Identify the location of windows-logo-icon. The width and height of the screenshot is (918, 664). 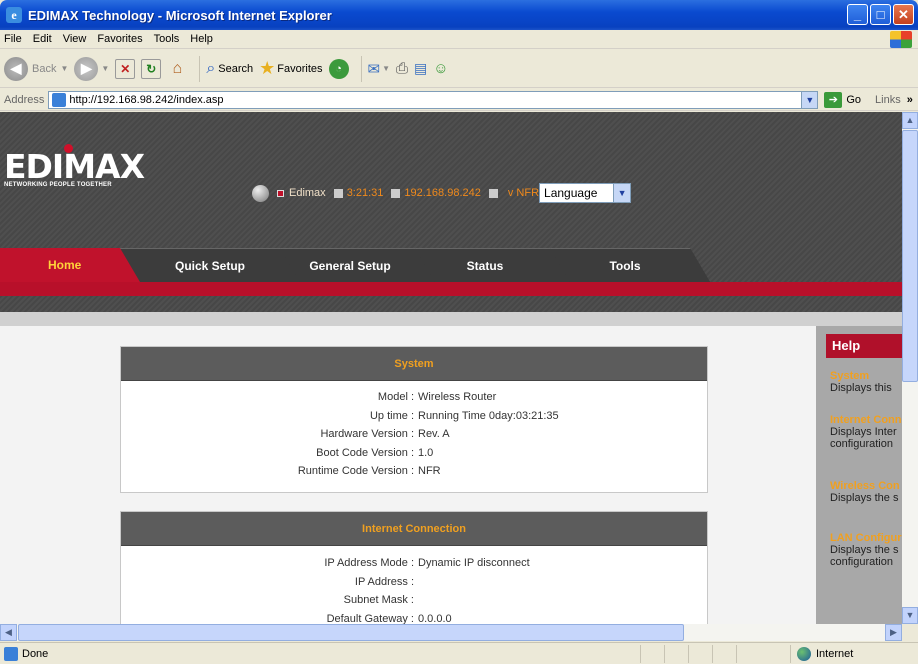
(901, 39).